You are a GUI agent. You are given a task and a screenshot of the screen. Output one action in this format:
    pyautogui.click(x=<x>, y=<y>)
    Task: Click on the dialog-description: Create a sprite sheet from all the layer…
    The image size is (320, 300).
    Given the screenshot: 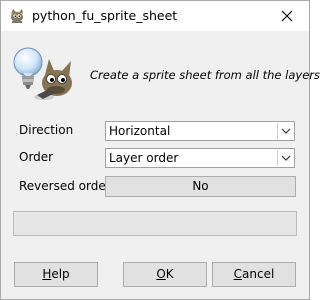 What is the action you would take?
    pyautogui.click(x=205, y=75)
    